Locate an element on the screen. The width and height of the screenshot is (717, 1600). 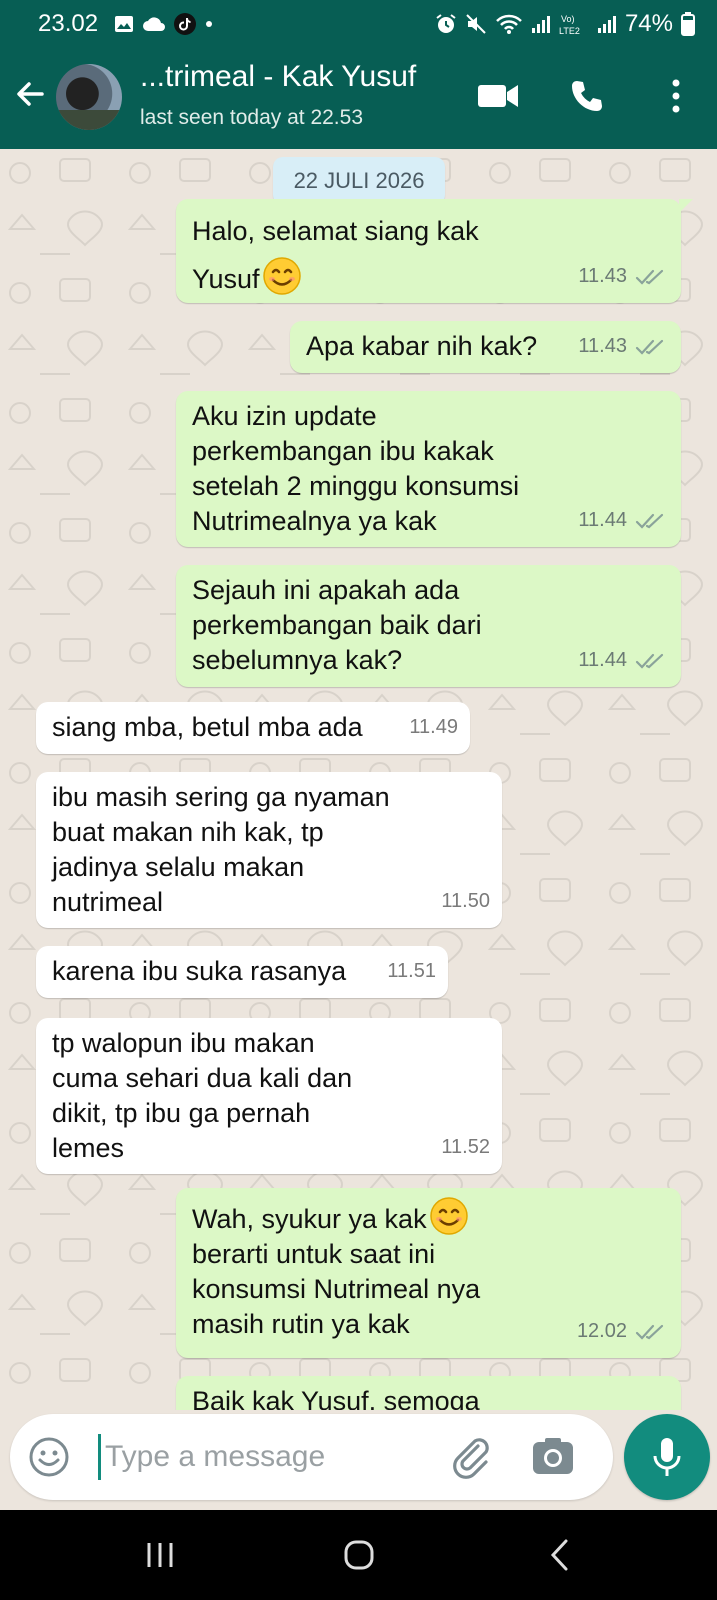
bubble-tail is located at coordinates (686, 206).